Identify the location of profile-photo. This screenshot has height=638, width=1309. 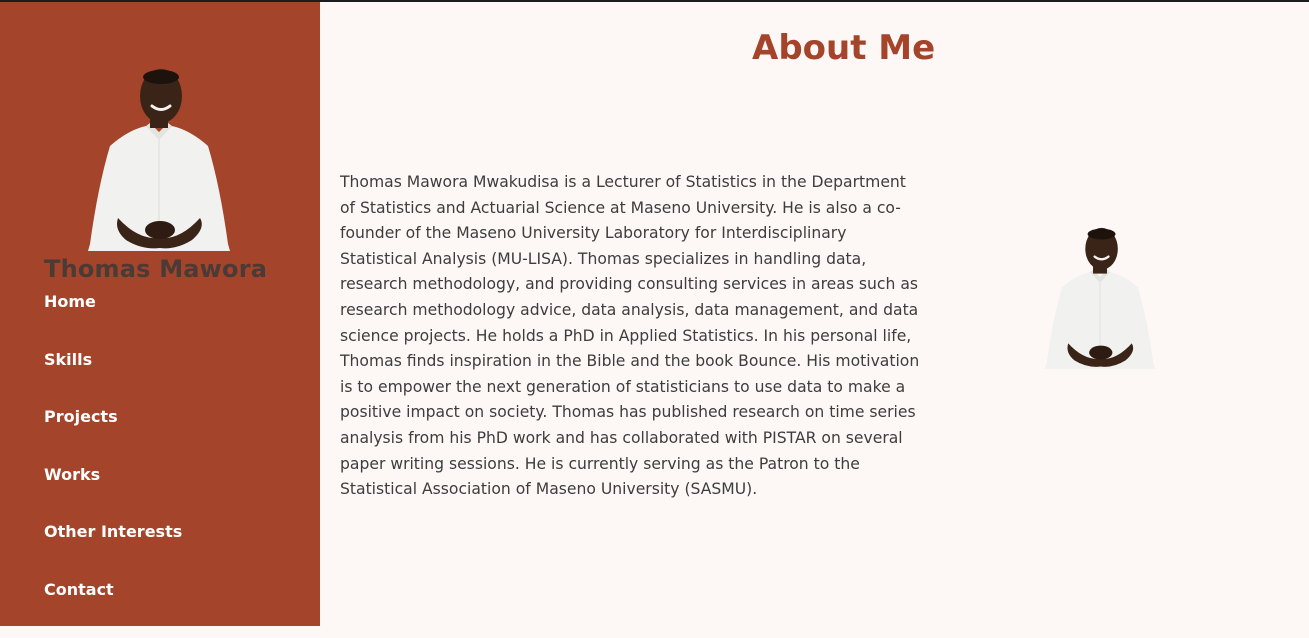
(159, 160).